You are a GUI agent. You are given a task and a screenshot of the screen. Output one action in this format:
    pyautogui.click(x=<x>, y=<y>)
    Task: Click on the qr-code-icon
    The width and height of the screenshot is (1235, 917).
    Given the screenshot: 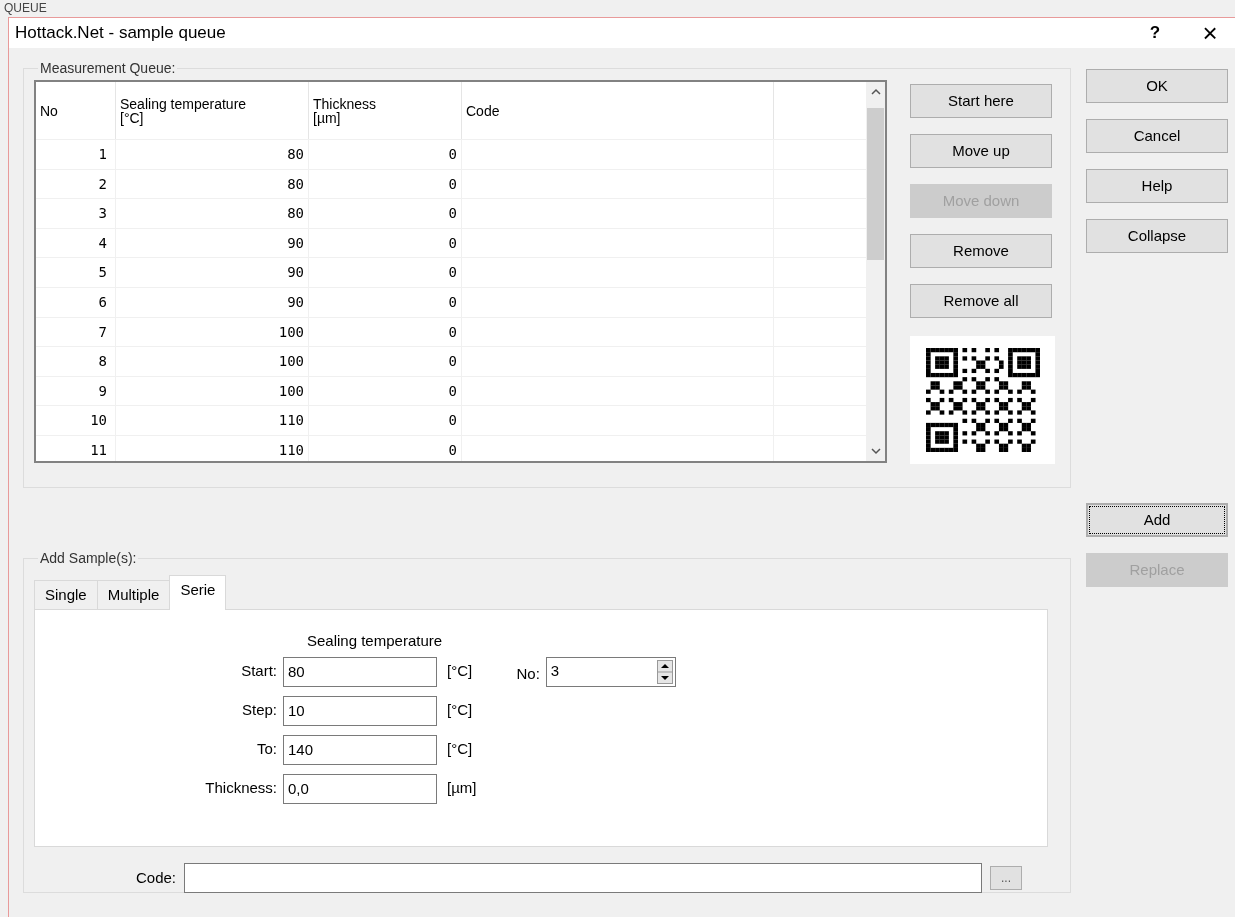 What is the action you would take?
    pyautogui.click(x=982, y=400)
    